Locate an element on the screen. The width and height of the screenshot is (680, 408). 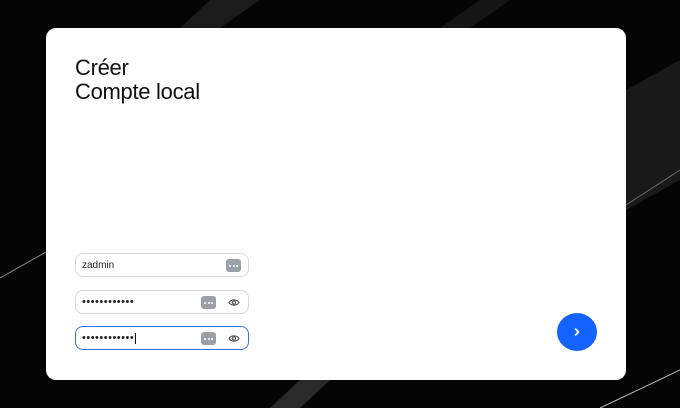
text-caret is located at coordinates (136, 338).